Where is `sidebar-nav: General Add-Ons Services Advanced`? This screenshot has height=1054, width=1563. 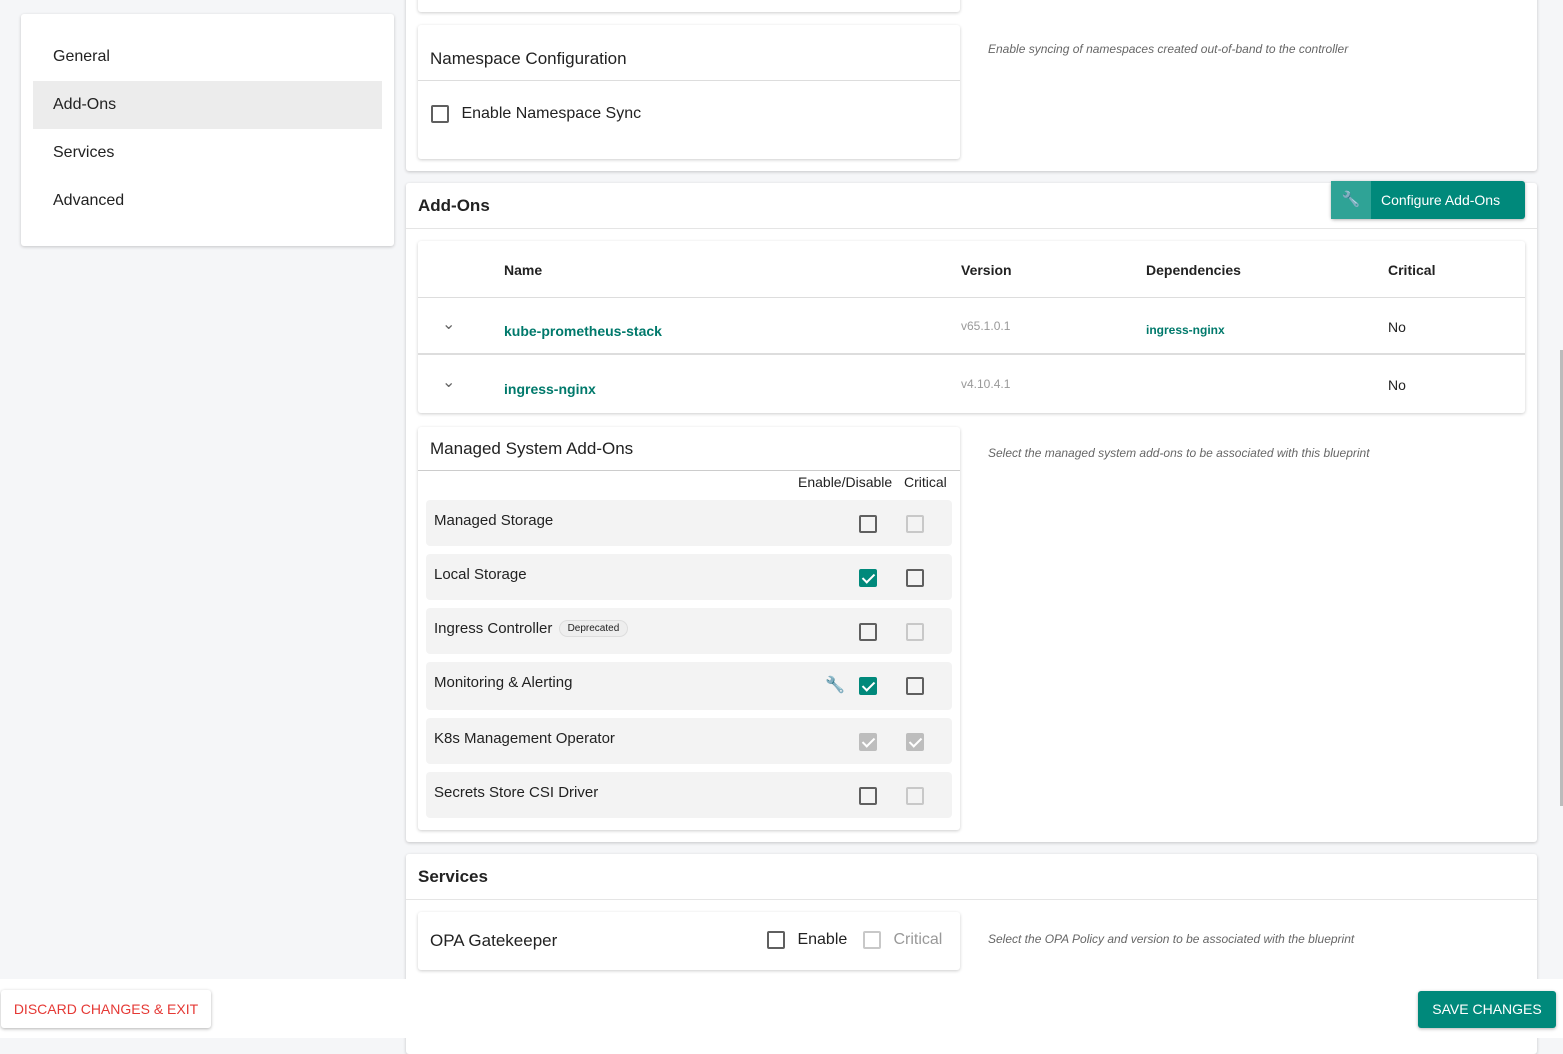
sidebar-nav: General Add-Ons Services Advanced is located at coordinates (207, 130).